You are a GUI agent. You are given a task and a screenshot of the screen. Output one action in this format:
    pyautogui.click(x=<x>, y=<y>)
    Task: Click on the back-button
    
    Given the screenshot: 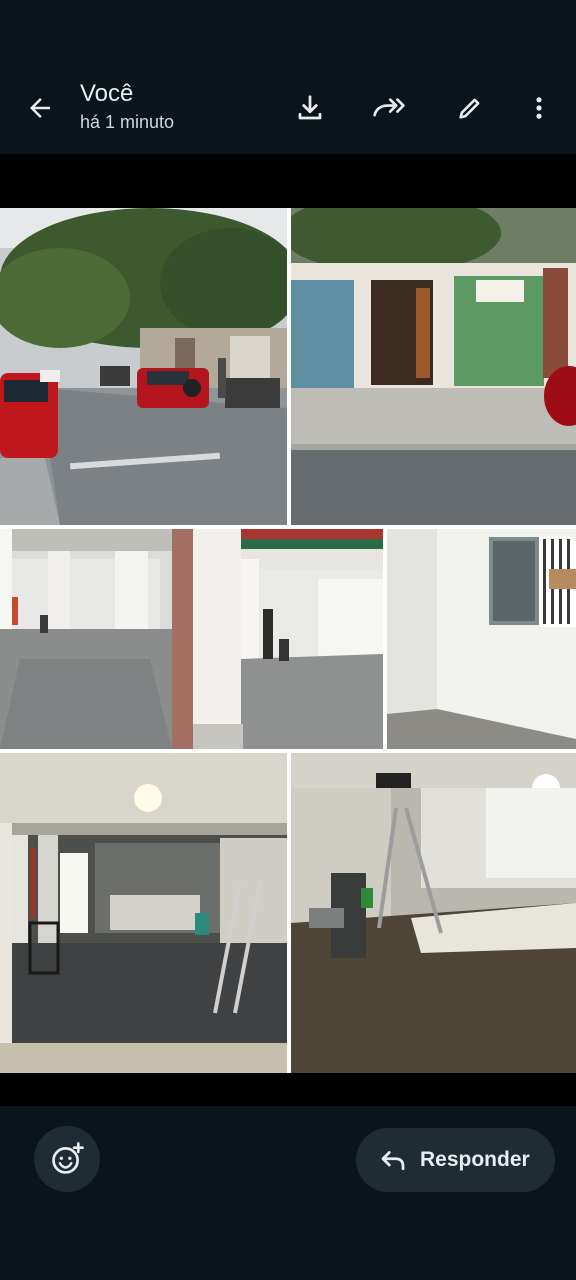 What is the action you would take?
    pyautogui.click(x=40, y=108)
    